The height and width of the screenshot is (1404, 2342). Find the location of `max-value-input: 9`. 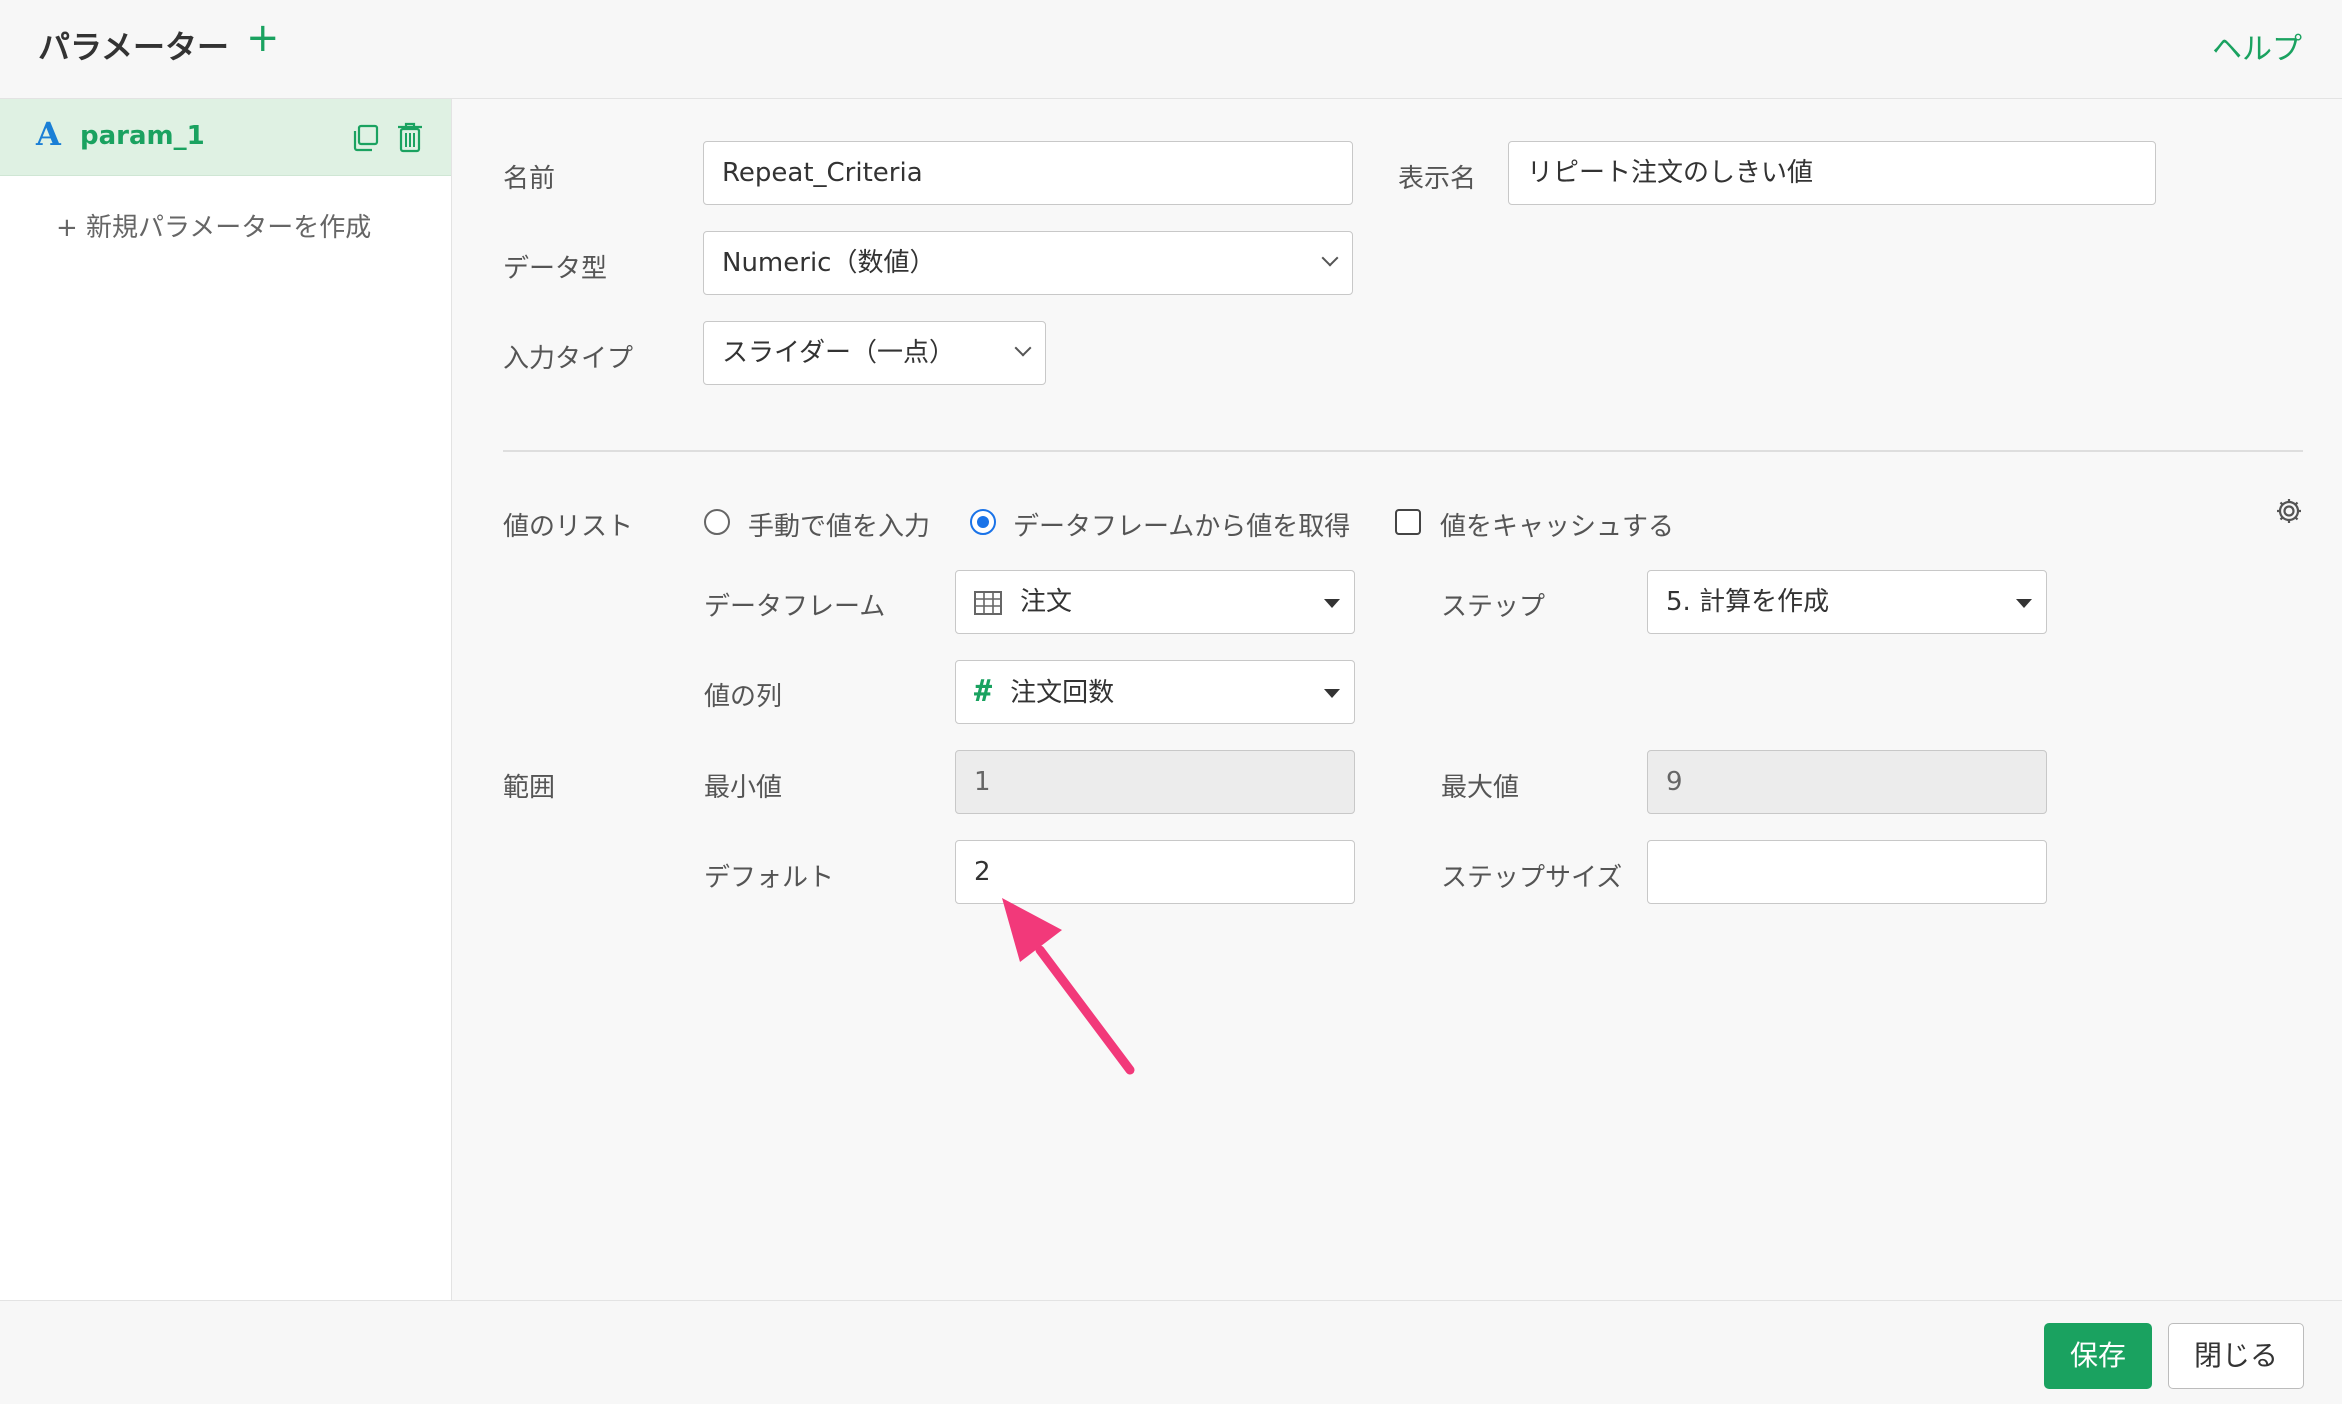

max-value-input: 9 is located at coordinates (1847, 782).